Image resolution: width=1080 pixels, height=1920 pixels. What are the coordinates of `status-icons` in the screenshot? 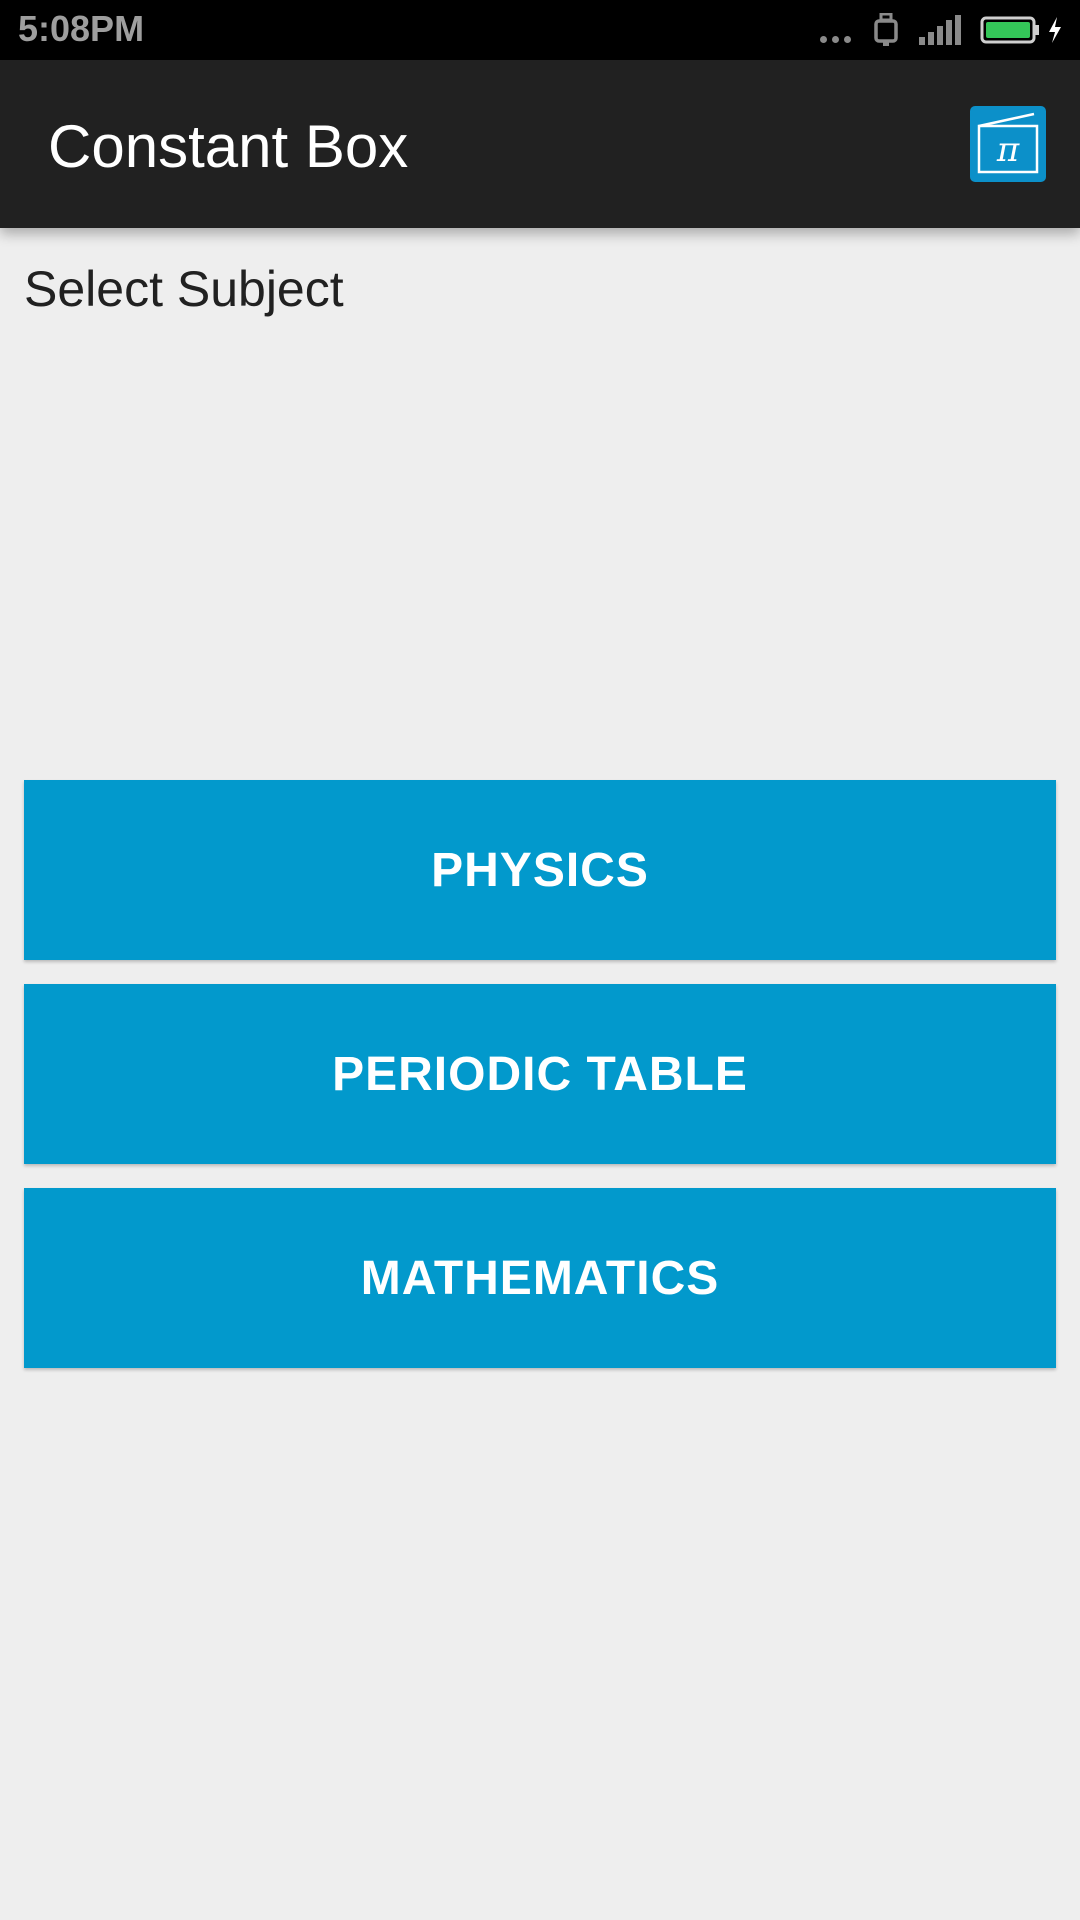 It's located at (941, 30).